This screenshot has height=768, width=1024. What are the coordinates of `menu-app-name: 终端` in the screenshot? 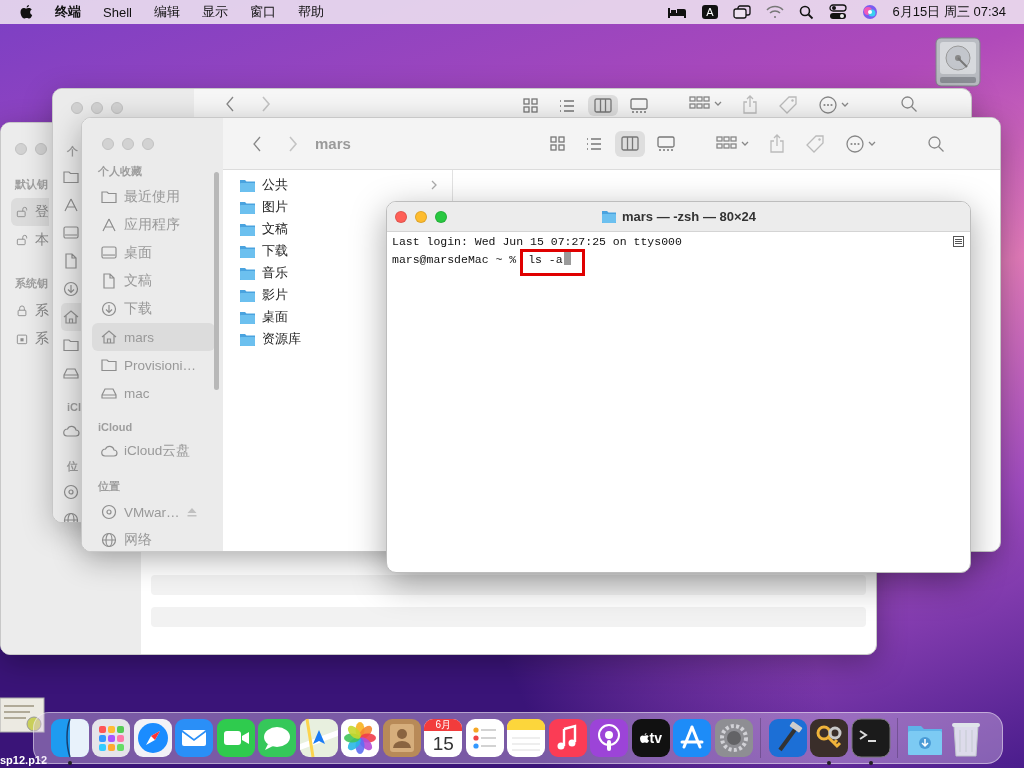 It's located at (68, 12).